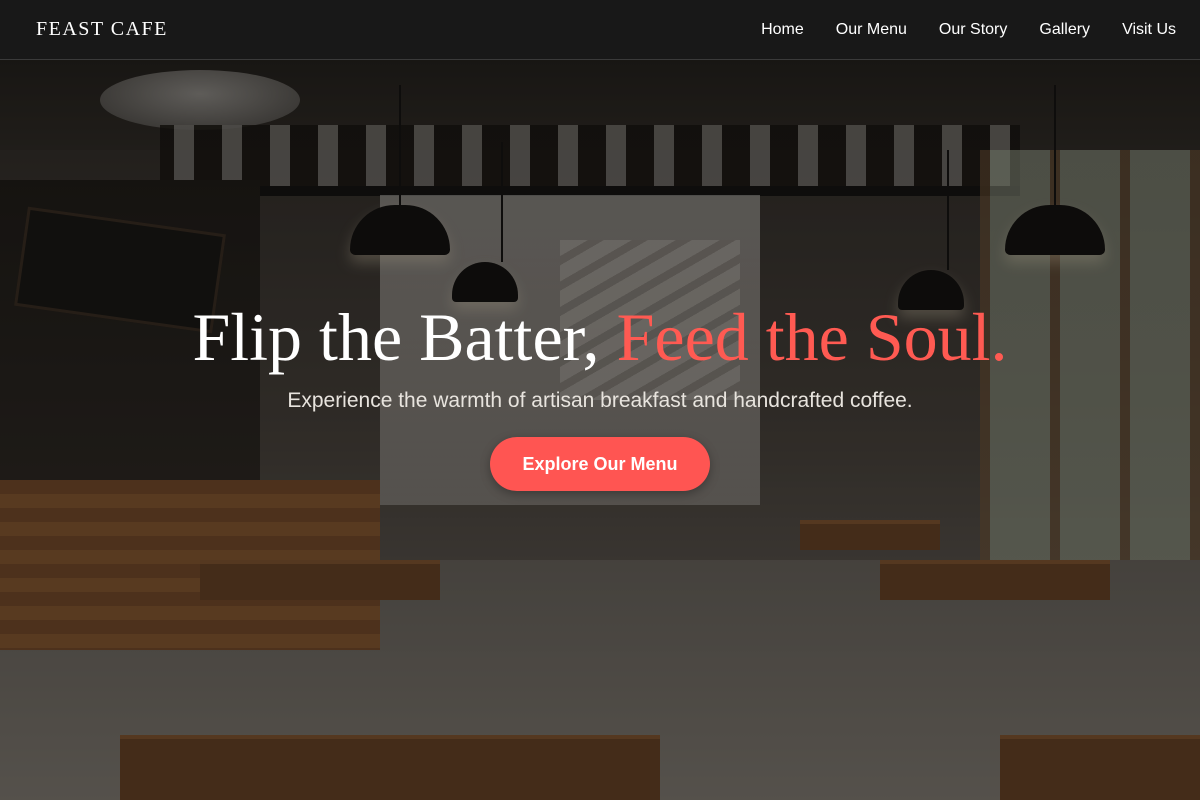 The image size is (1200, 800). I want to click on main-nav: Home Our Menu Our Story Gallery Visit Us, so click(968, 30).